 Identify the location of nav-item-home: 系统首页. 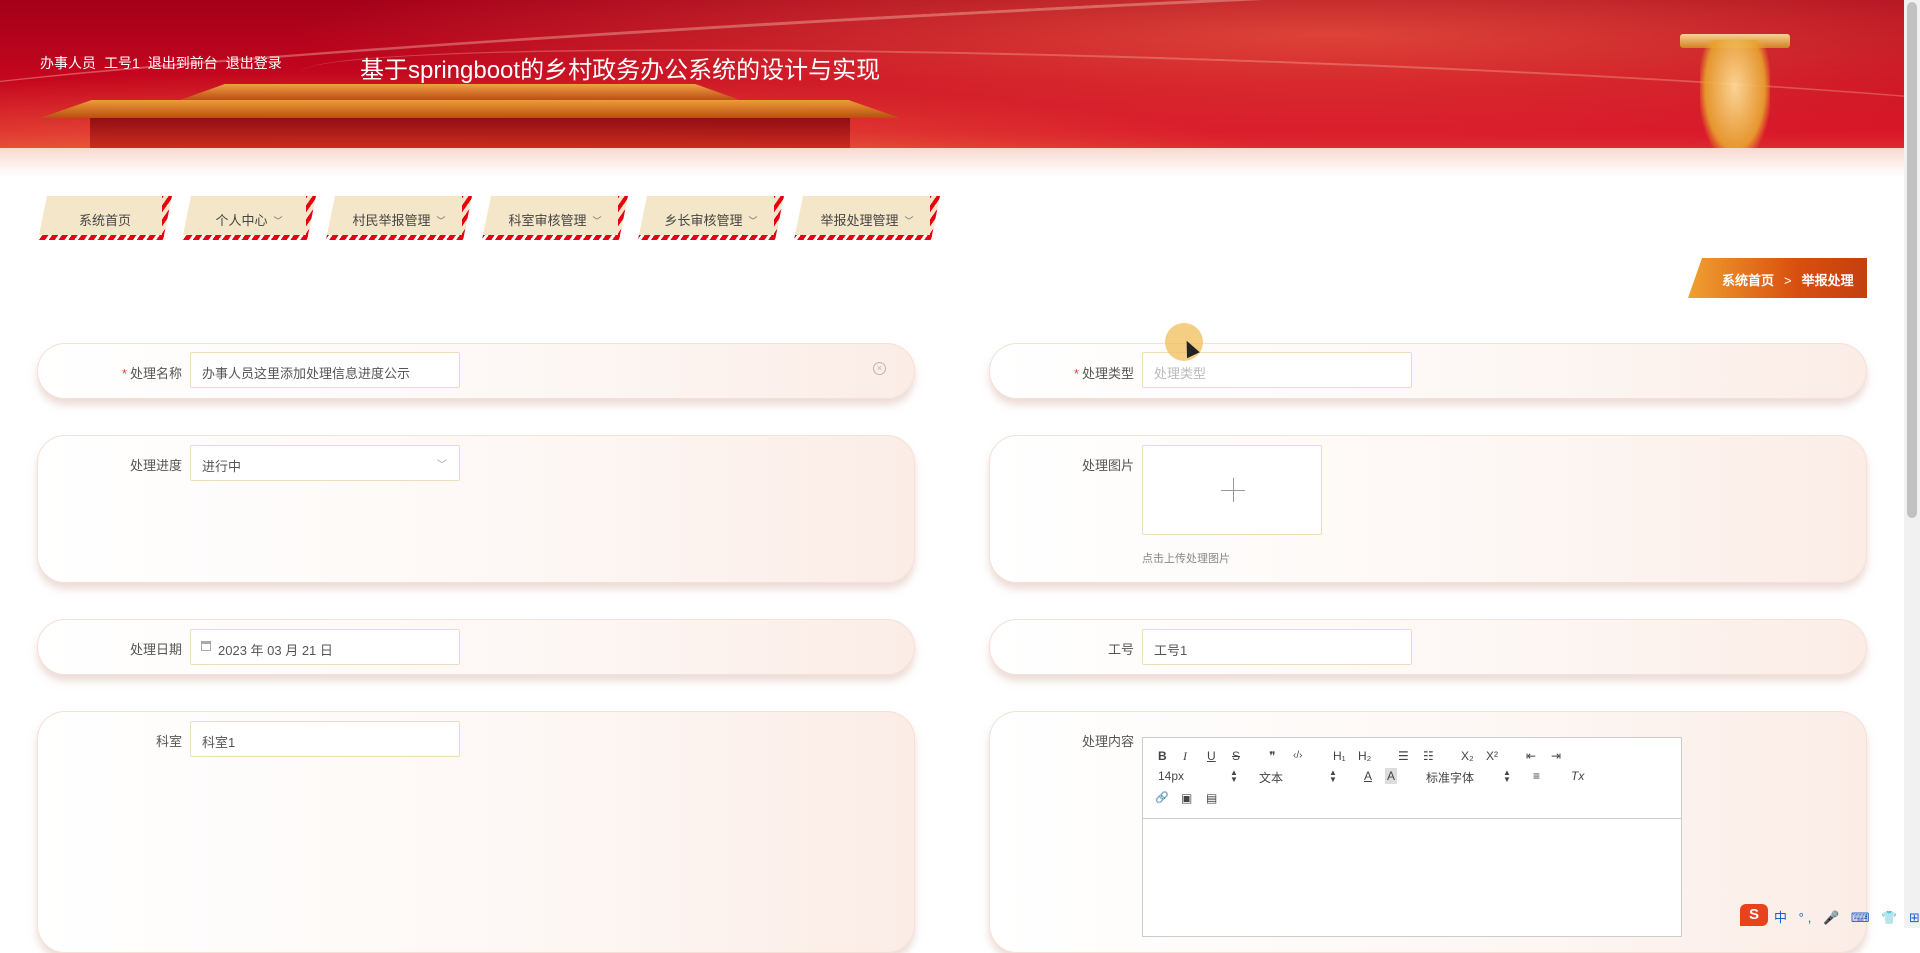
(105, 218).